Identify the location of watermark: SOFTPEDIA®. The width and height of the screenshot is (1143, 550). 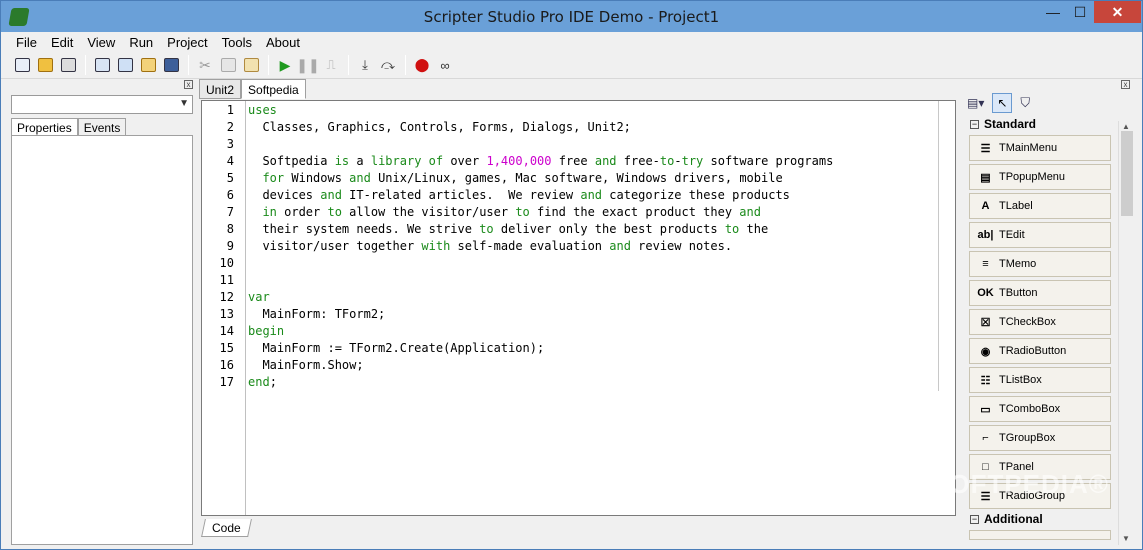
(1020, 484).